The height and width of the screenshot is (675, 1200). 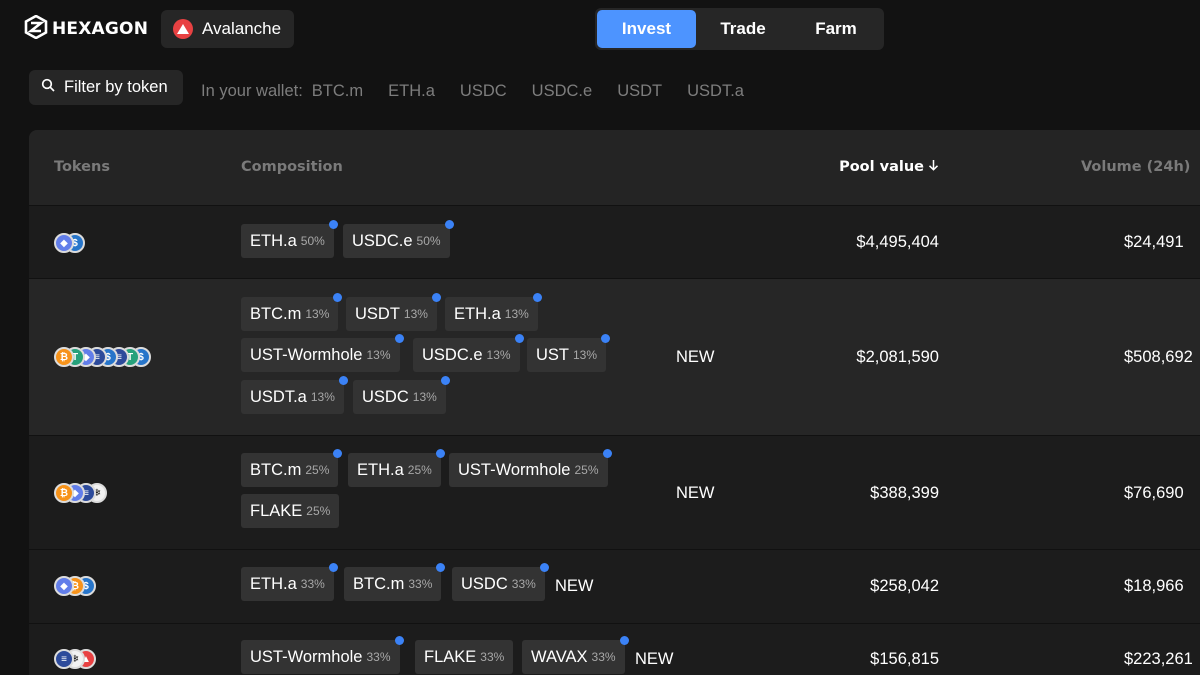 I want to click on composition-chip: ETH.a 50%, so click(x=289, y=239).